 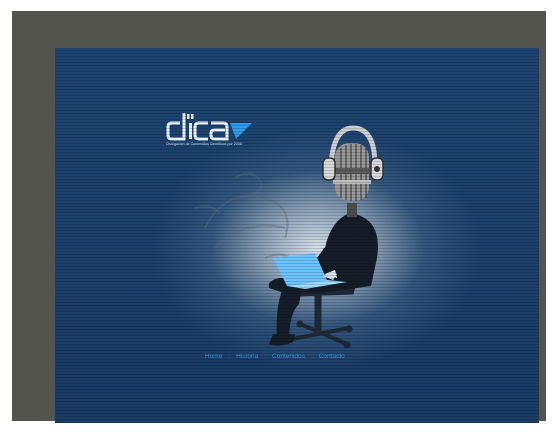 What do you see at coordinates (288, 356) in the screenshot?
I see `nav-link-contenidos: Contenidos` at bounding box center [288, 356].